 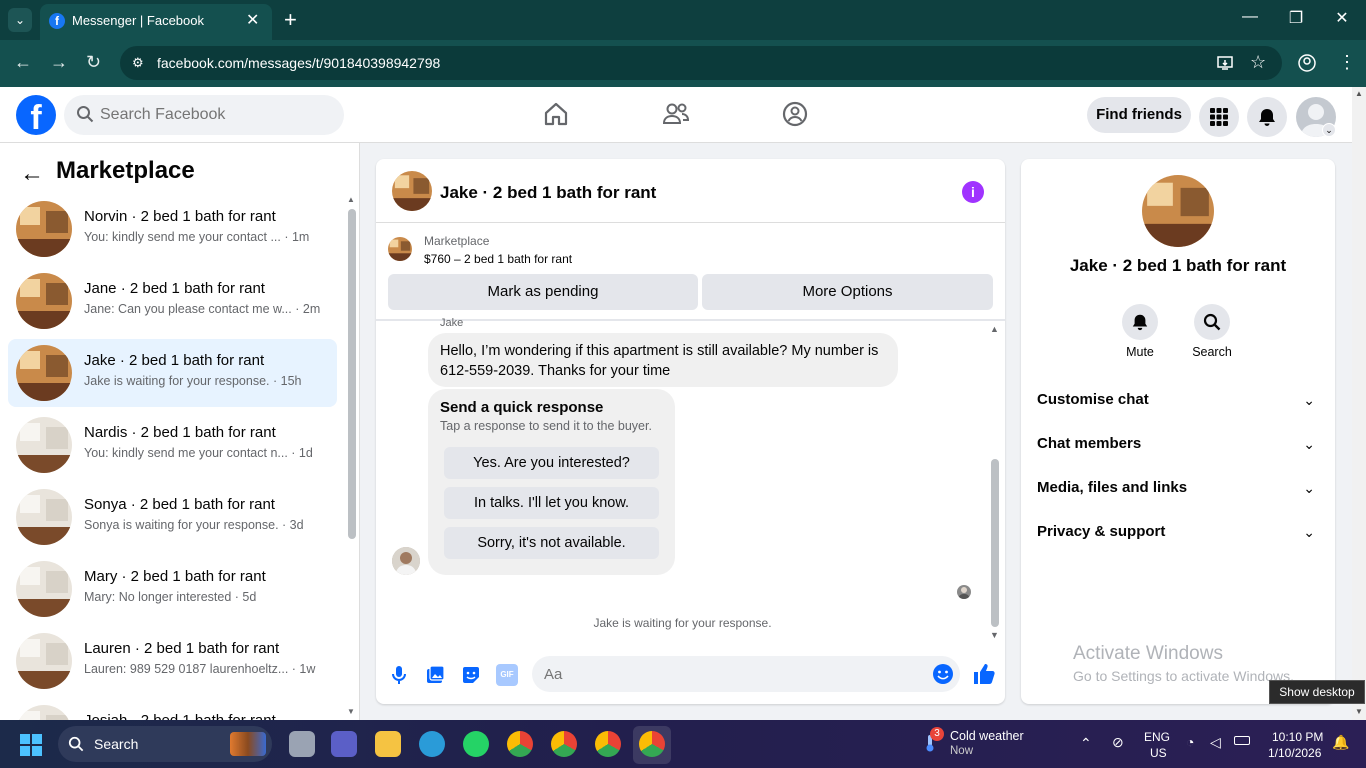 I want to click on conversation-name: Mary · 2 bed 1 bath for rant, so click(x=175, y=576).